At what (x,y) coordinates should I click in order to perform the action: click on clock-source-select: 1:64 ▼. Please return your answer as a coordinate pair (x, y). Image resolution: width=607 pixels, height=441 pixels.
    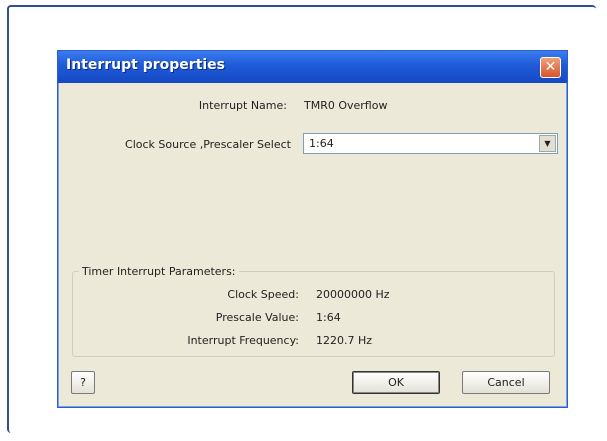
    Looking at the image, I should click on (430, 143).